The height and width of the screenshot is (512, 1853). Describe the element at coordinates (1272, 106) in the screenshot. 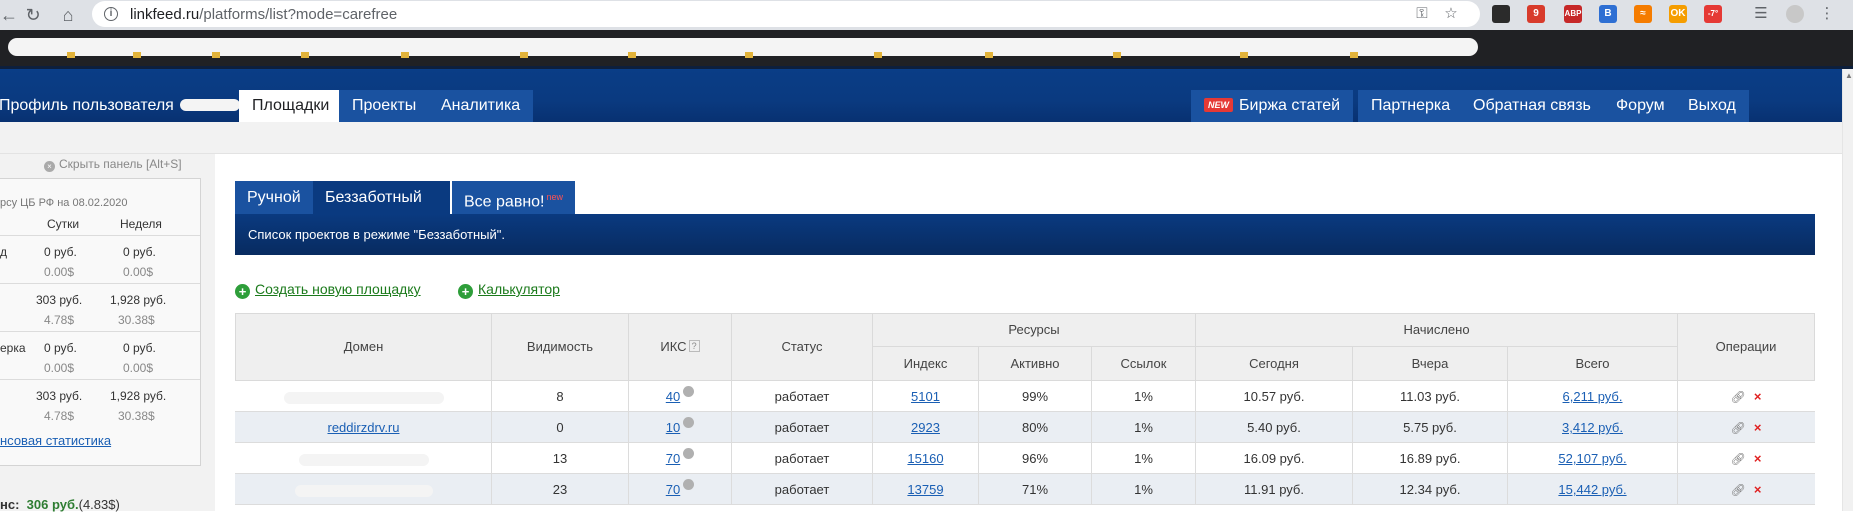

I see `nav-articles: NEW Биржа статей` at that location.